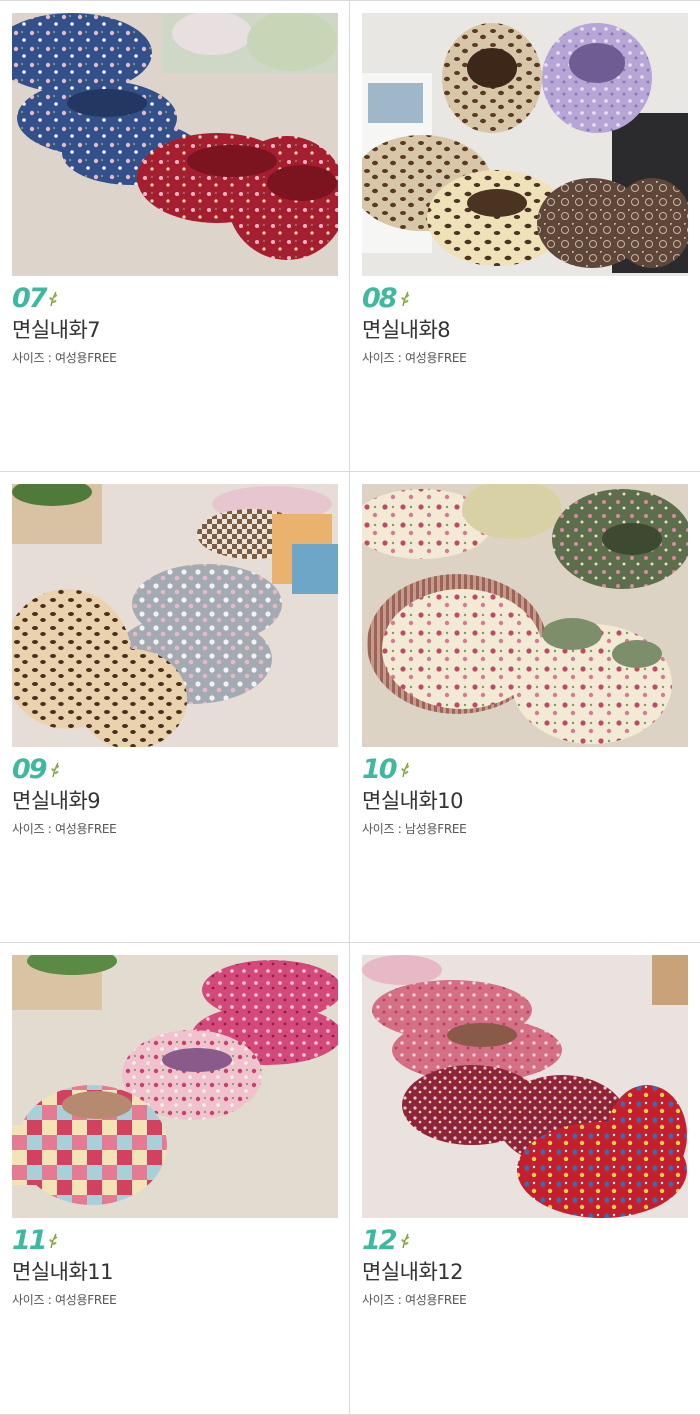 The image size is (700, 1415). What do you see at coordinates (30, 769) in the screenshot?
I see `product-number: 09` at bounding box center [30, 769].